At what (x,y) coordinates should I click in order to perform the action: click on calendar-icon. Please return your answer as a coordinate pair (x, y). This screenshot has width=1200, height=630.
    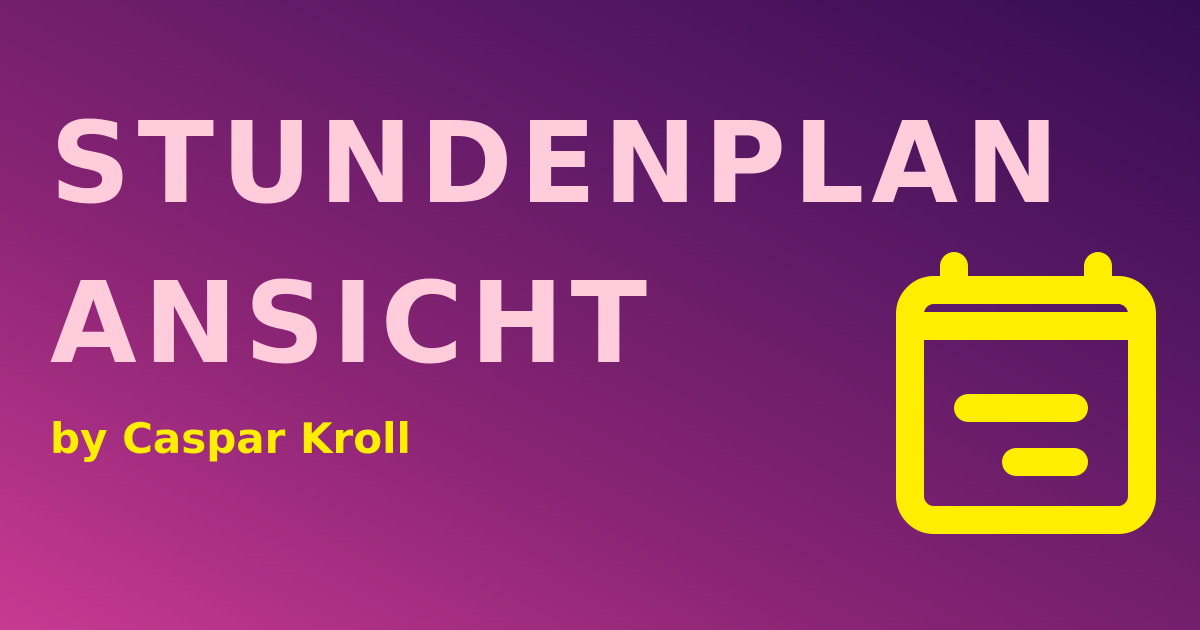
    Looking at the image, I should click on (1026, 393).